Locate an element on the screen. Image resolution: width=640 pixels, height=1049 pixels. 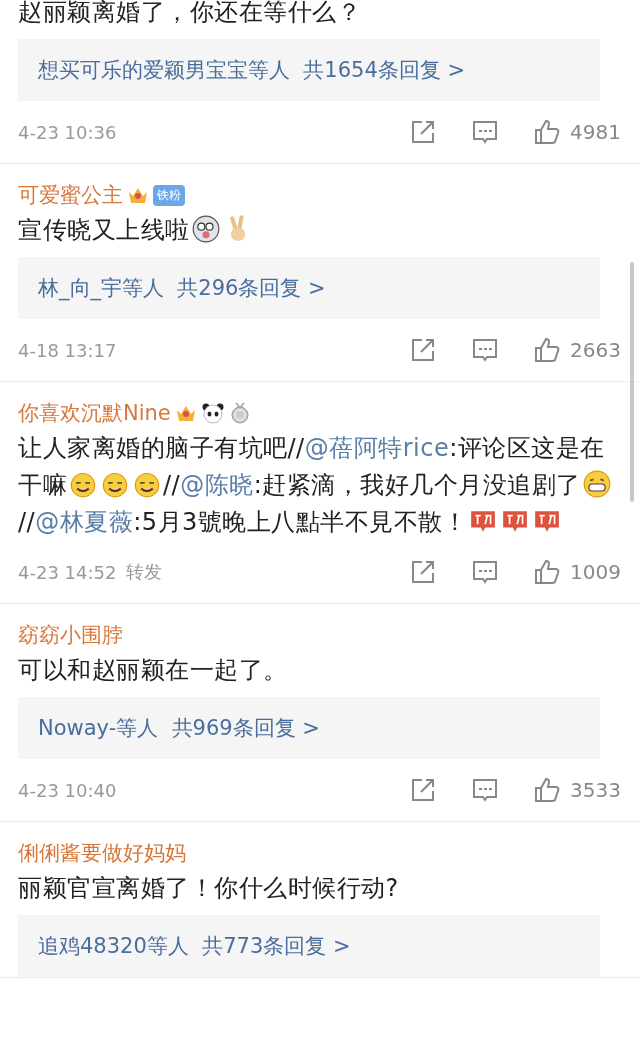
repost-label: 转发 is located at coordinates (144, 572).